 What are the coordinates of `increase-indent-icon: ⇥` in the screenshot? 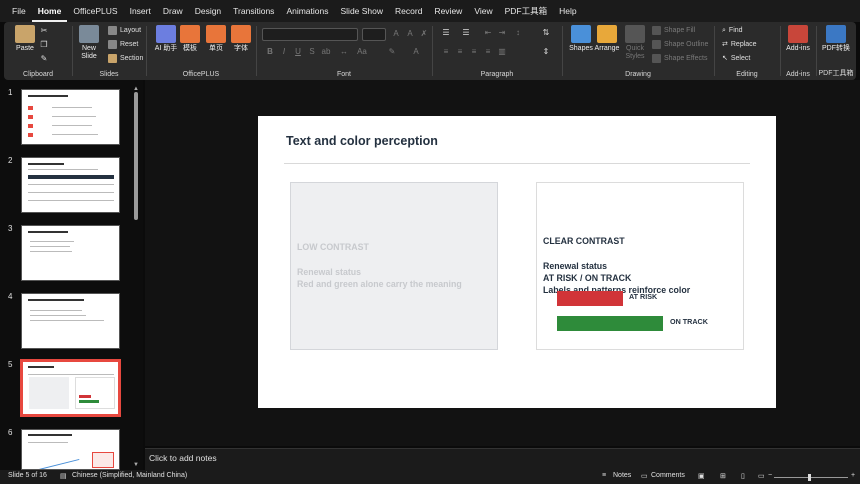 It's located at (502, 32).